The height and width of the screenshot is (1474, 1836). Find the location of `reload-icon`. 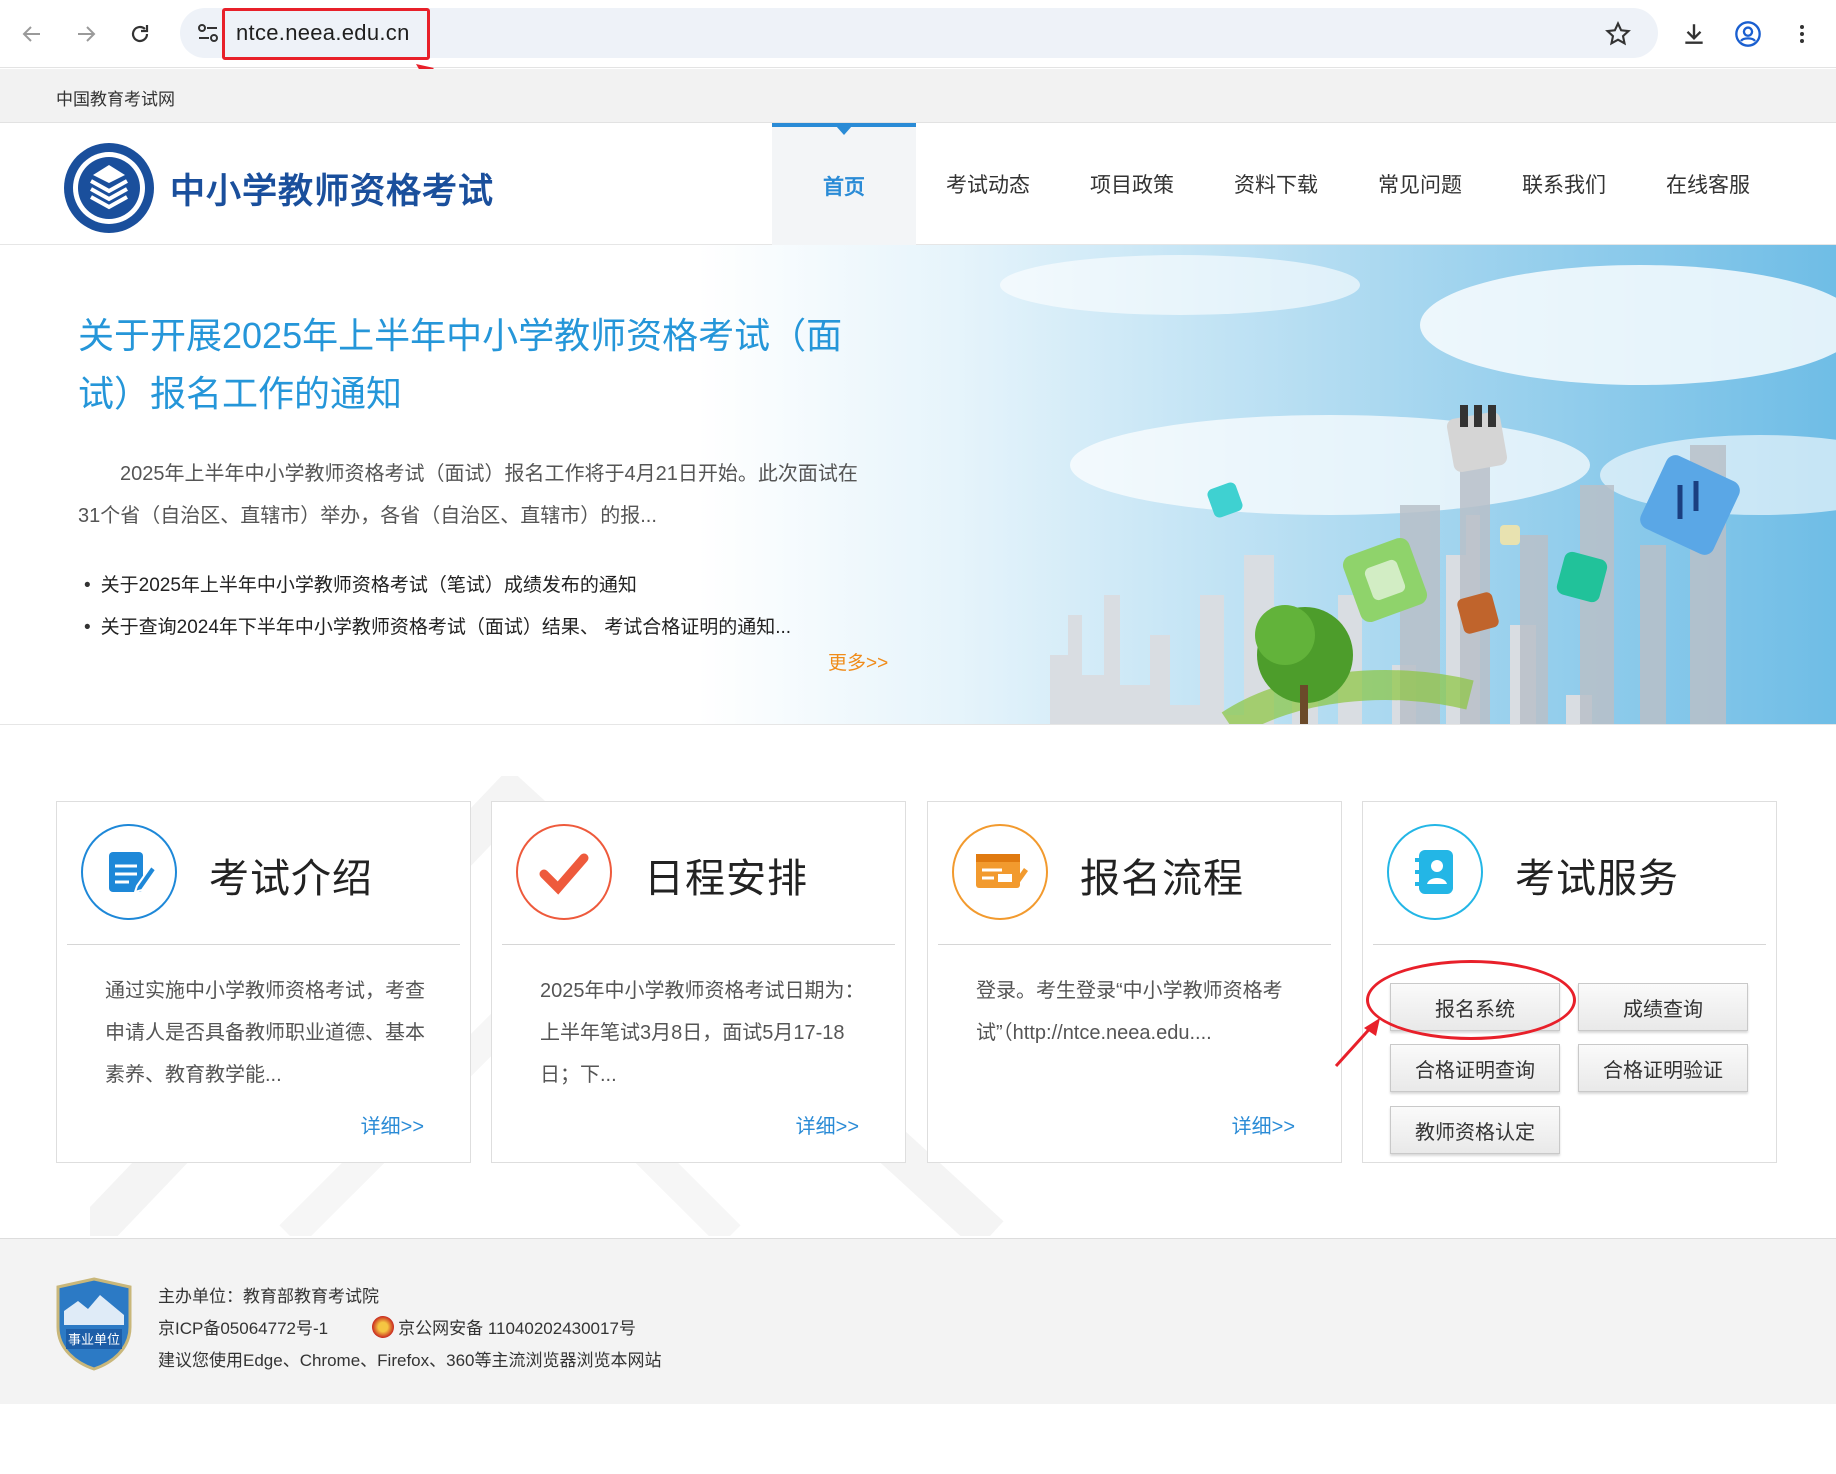

reload-icon is located at coordinates (140, 34).